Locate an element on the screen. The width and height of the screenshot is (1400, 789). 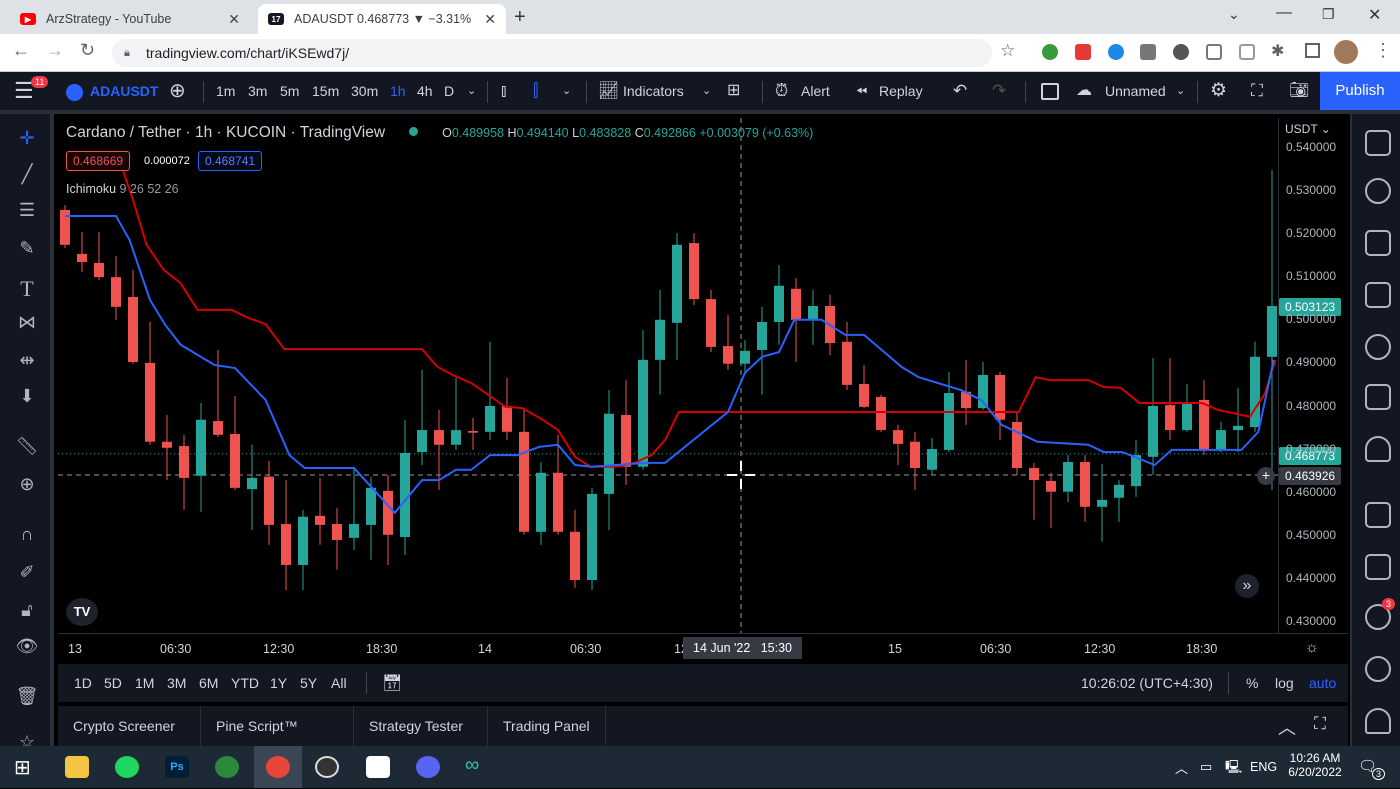
add-alert-plus-icon: + is located at coordinates (1266, 476).